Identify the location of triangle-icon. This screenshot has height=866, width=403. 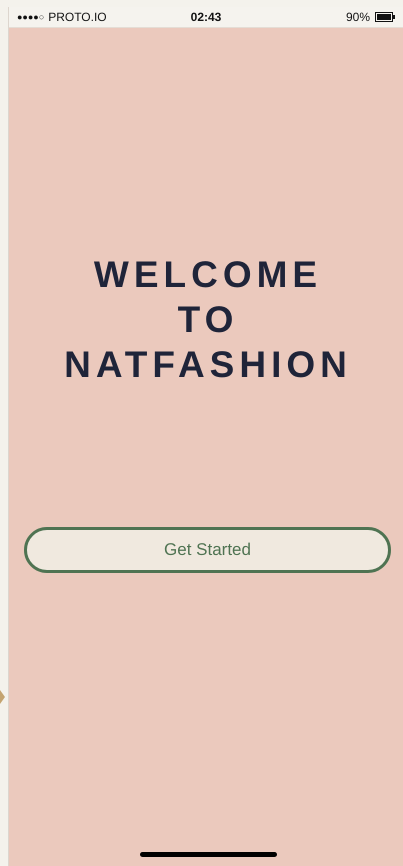
(2, 697).